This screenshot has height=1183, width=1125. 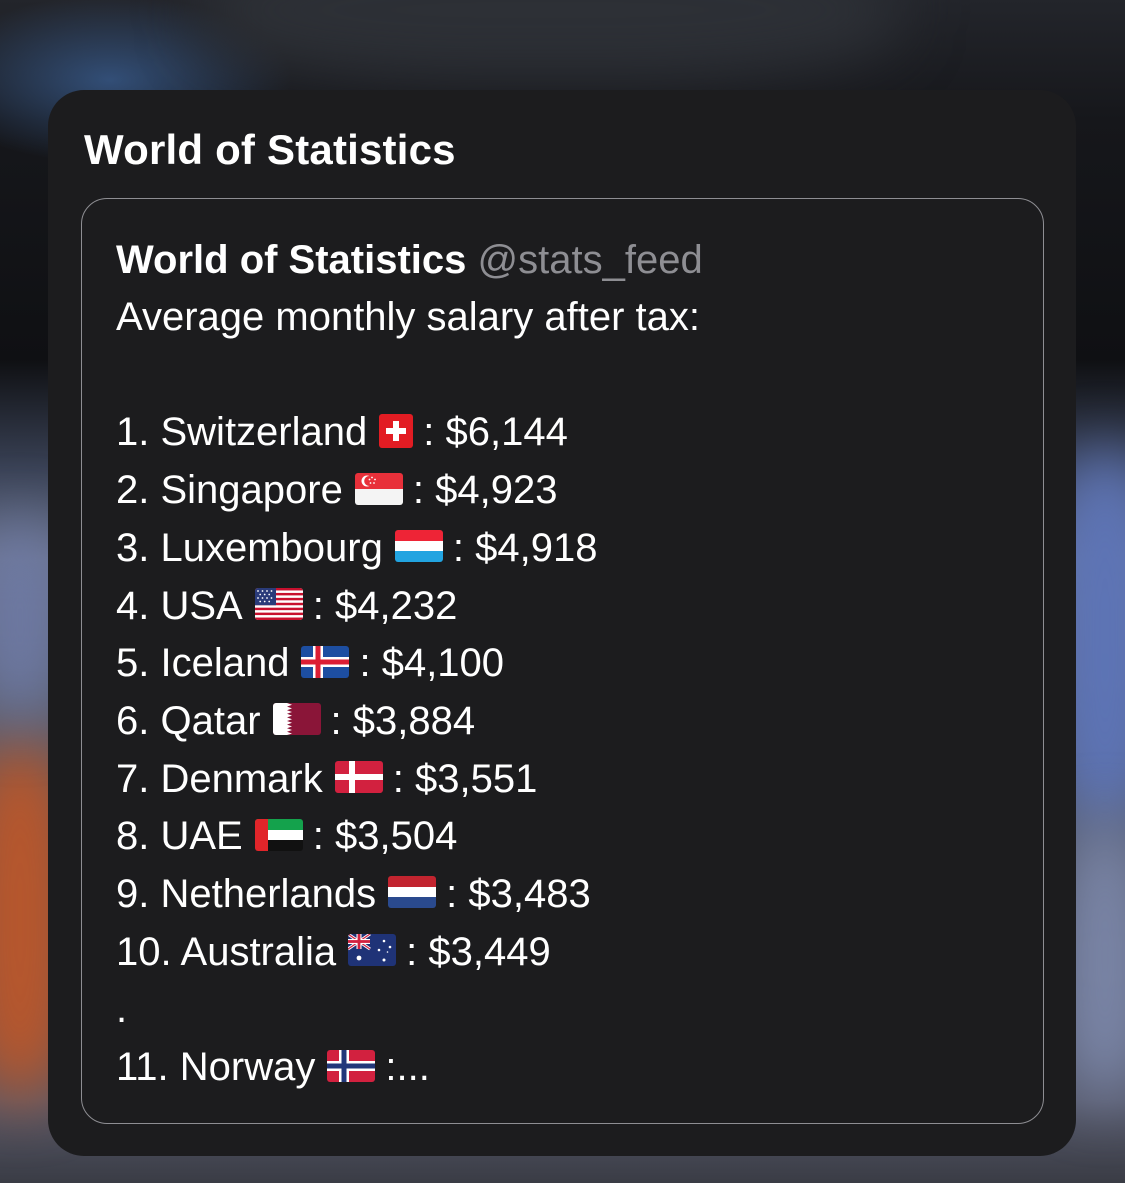 What do you see at coordinates (408, 317) in the screenshot?
I see `tweet-intro: Average monthly salary after tax:` at bounding box center [408, 317].